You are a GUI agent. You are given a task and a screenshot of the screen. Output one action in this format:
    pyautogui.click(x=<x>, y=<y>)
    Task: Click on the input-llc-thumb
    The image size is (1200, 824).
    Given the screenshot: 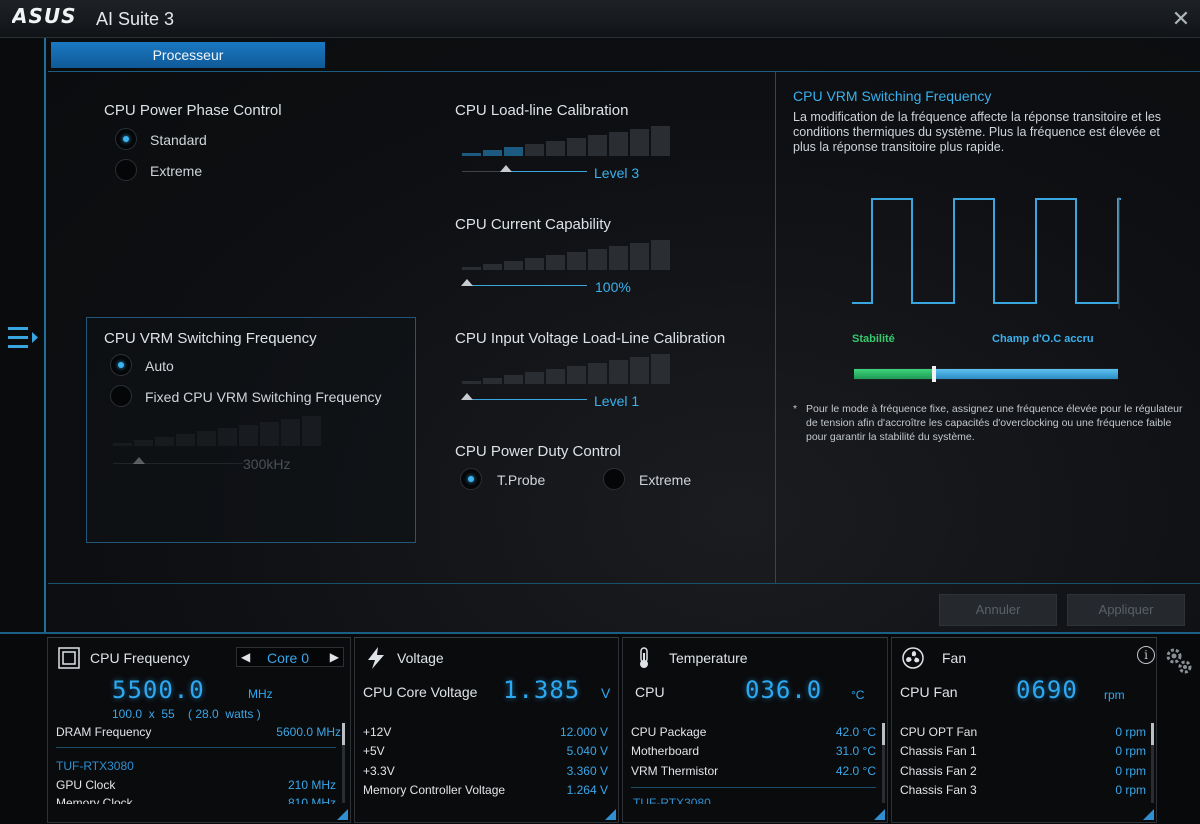 What is the action you would take?
    pyautogui.click(x=467, y=396)
    